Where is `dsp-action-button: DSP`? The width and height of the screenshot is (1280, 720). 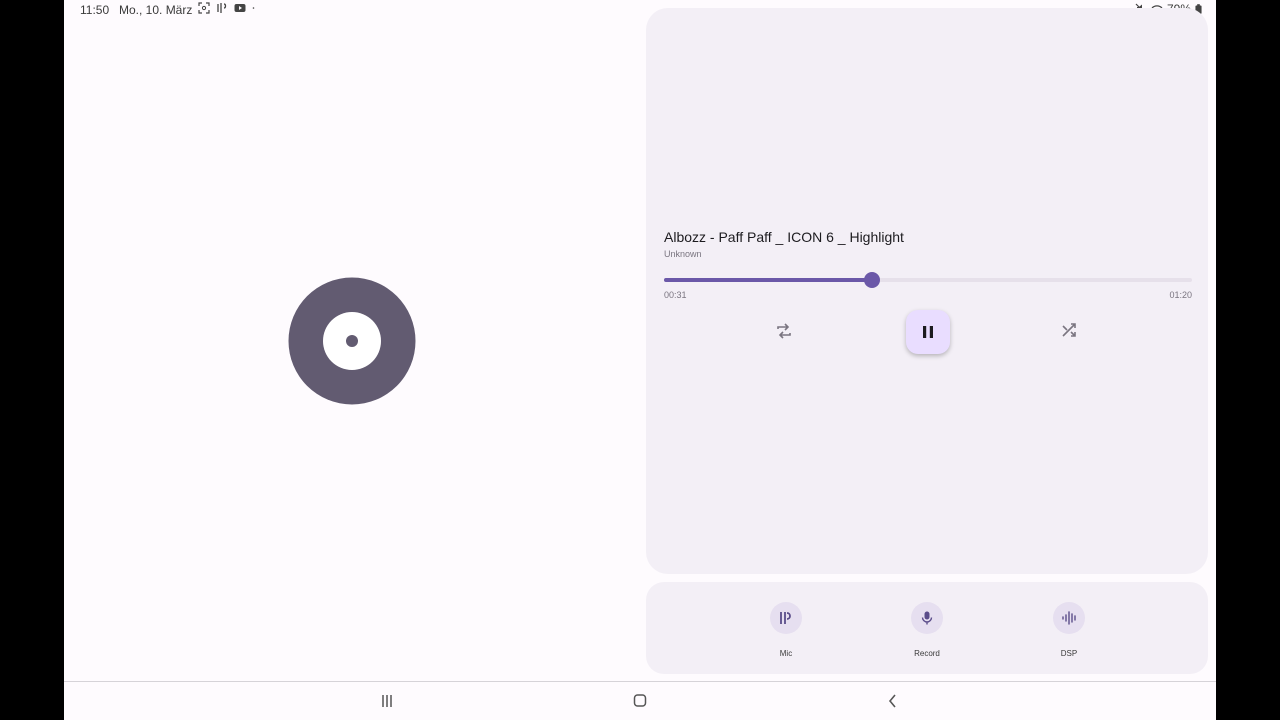
dsp-action-button: DSP is located at coordinates (1069, 630).